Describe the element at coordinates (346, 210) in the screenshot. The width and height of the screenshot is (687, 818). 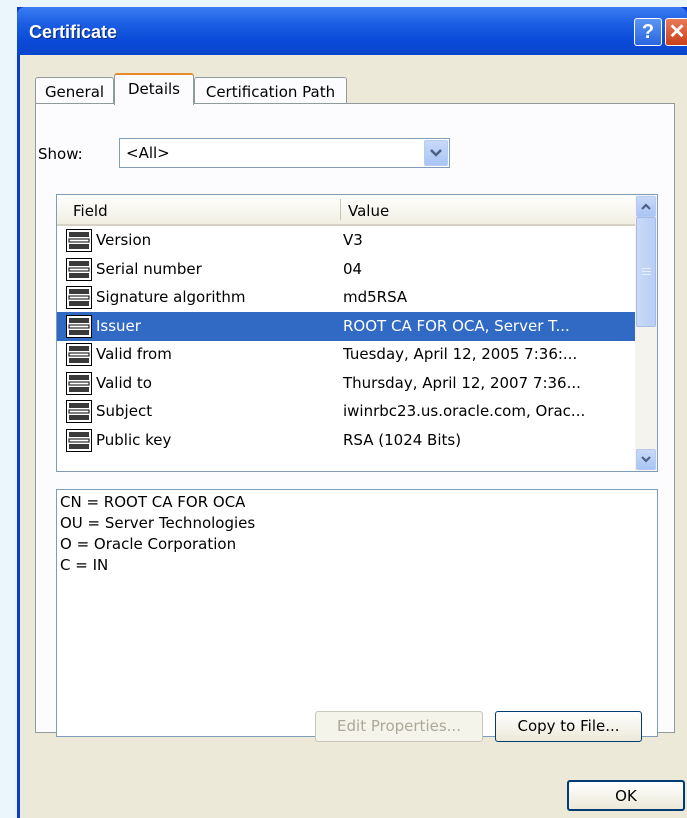
I see `list-header: Field Value` at that location.